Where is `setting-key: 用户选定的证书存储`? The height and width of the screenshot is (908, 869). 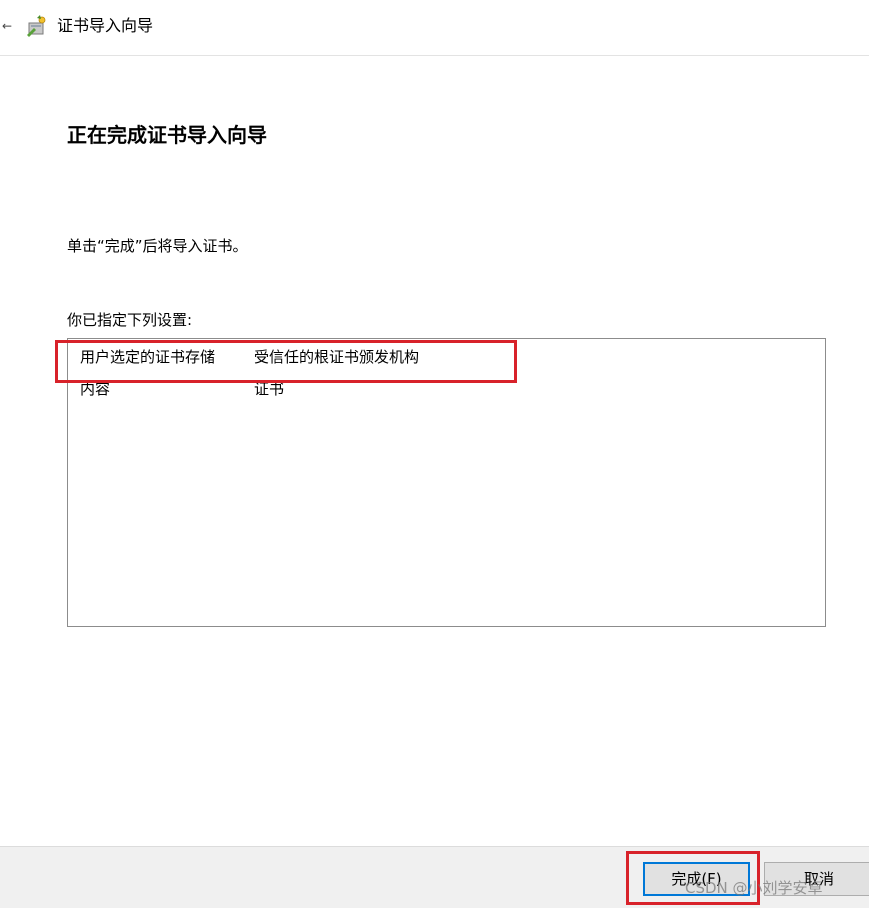 setting-key: 用户选定的证书存储 is located at coordinates (148, 357).